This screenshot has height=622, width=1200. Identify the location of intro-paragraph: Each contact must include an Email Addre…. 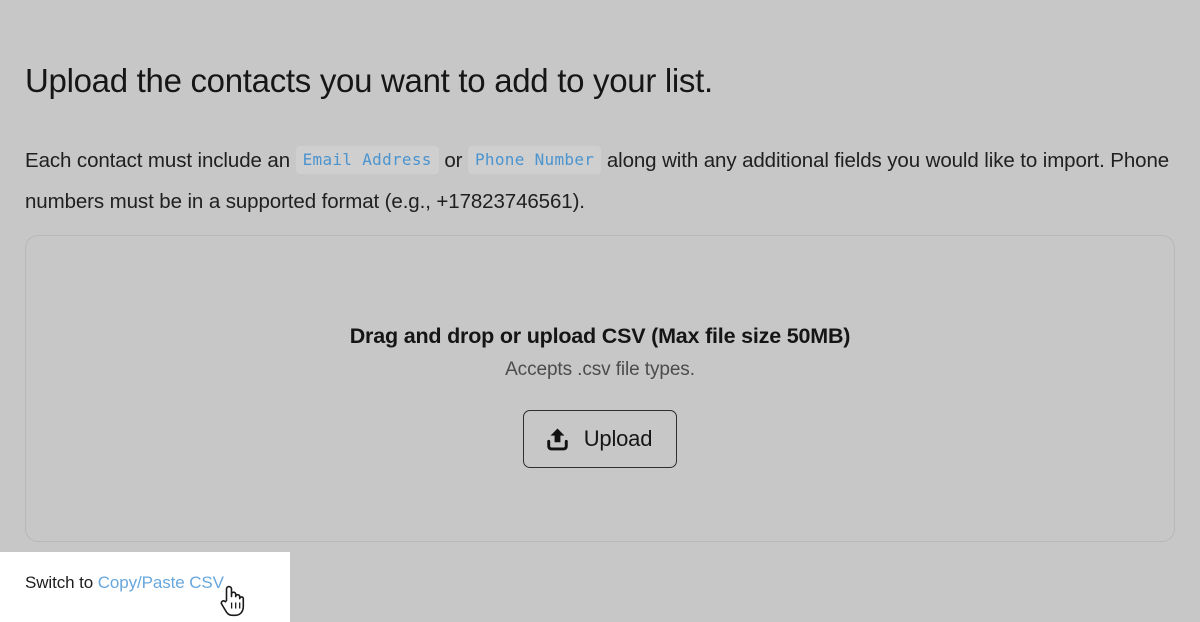
(607, 180).